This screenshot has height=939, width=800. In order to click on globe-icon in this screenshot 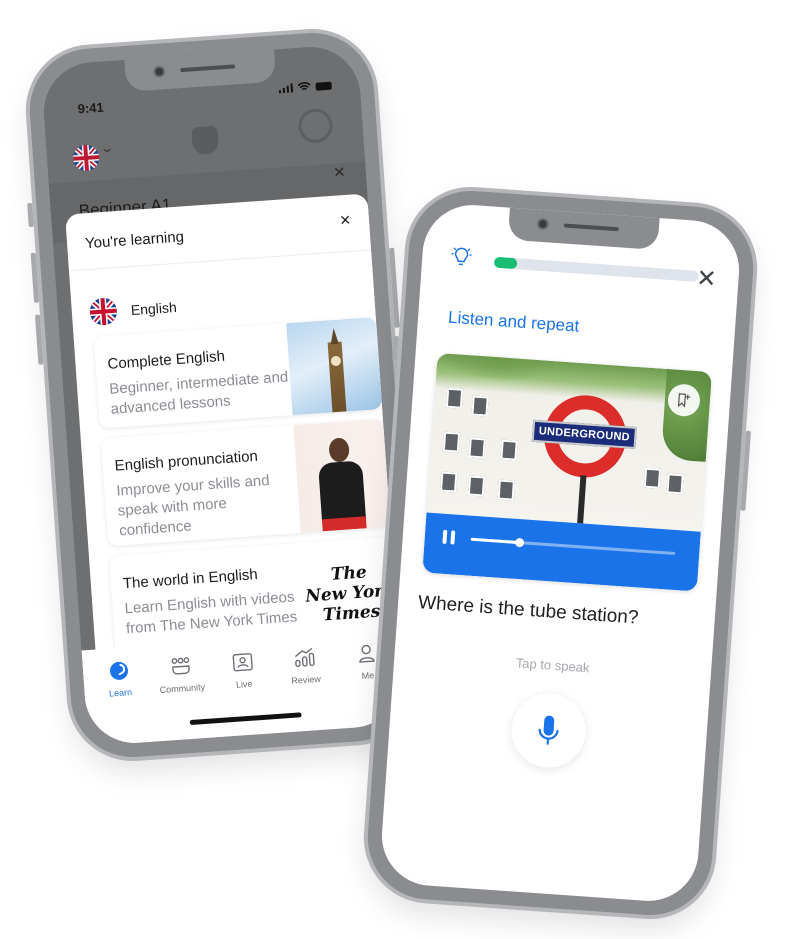, I will do `click(118, 670)`.